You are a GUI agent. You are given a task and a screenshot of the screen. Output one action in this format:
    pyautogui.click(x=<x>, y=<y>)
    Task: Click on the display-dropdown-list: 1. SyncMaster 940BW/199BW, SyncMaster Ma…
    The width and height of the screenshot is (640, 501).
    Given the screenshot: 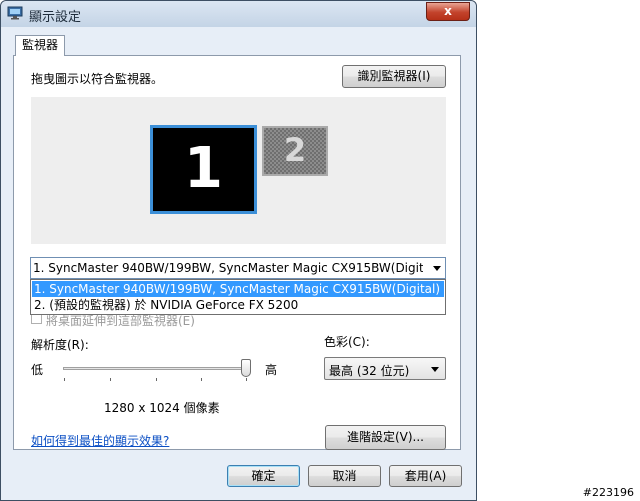 What is the action you would take?
    pyautogui.click(x=238, y=297)
    